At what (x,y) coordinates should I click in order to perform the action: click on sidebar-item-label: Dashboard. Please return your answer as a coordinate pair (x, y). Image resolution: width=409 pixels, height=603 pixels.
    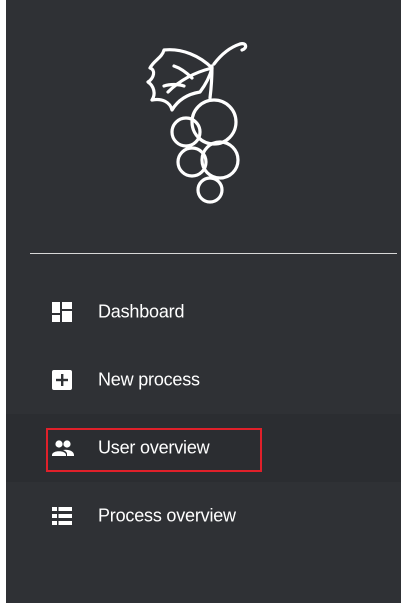
    Looking at the image, I should click on (141, 311).